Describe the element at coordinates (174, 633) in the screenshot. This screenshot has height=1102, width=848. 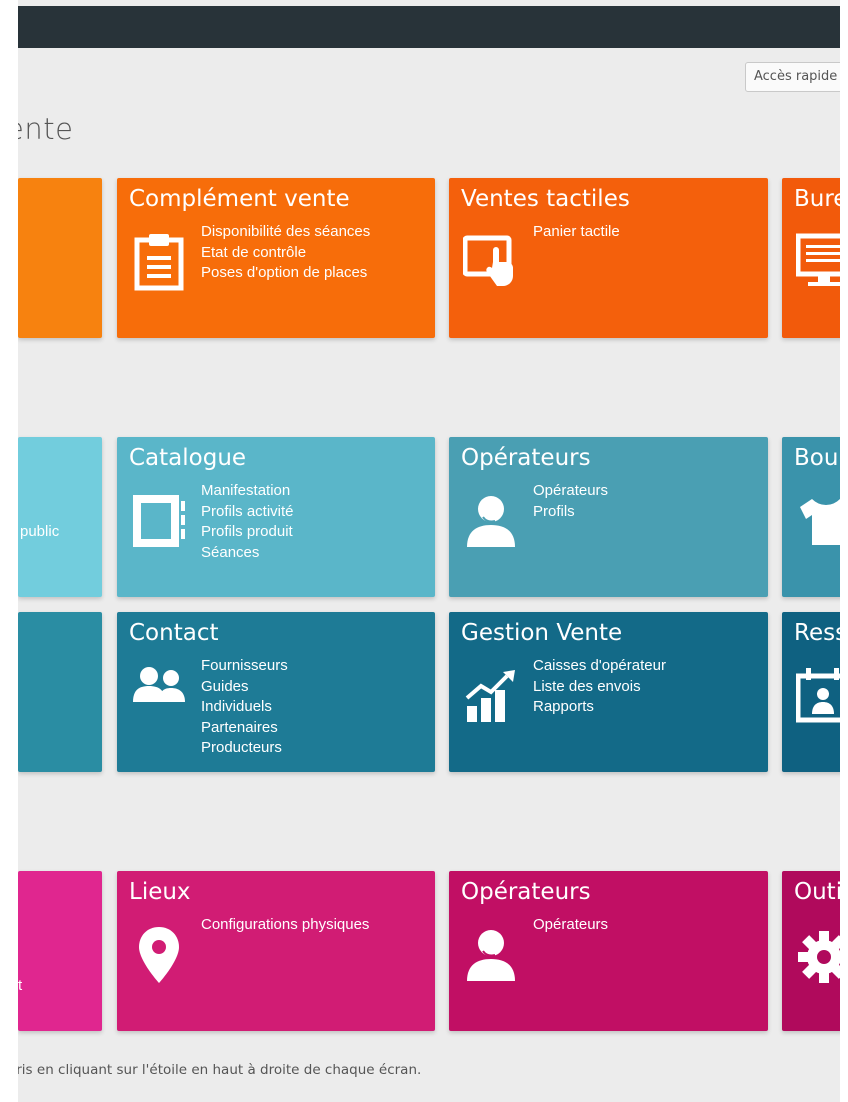
I see `tile-title: Contact` at that location.